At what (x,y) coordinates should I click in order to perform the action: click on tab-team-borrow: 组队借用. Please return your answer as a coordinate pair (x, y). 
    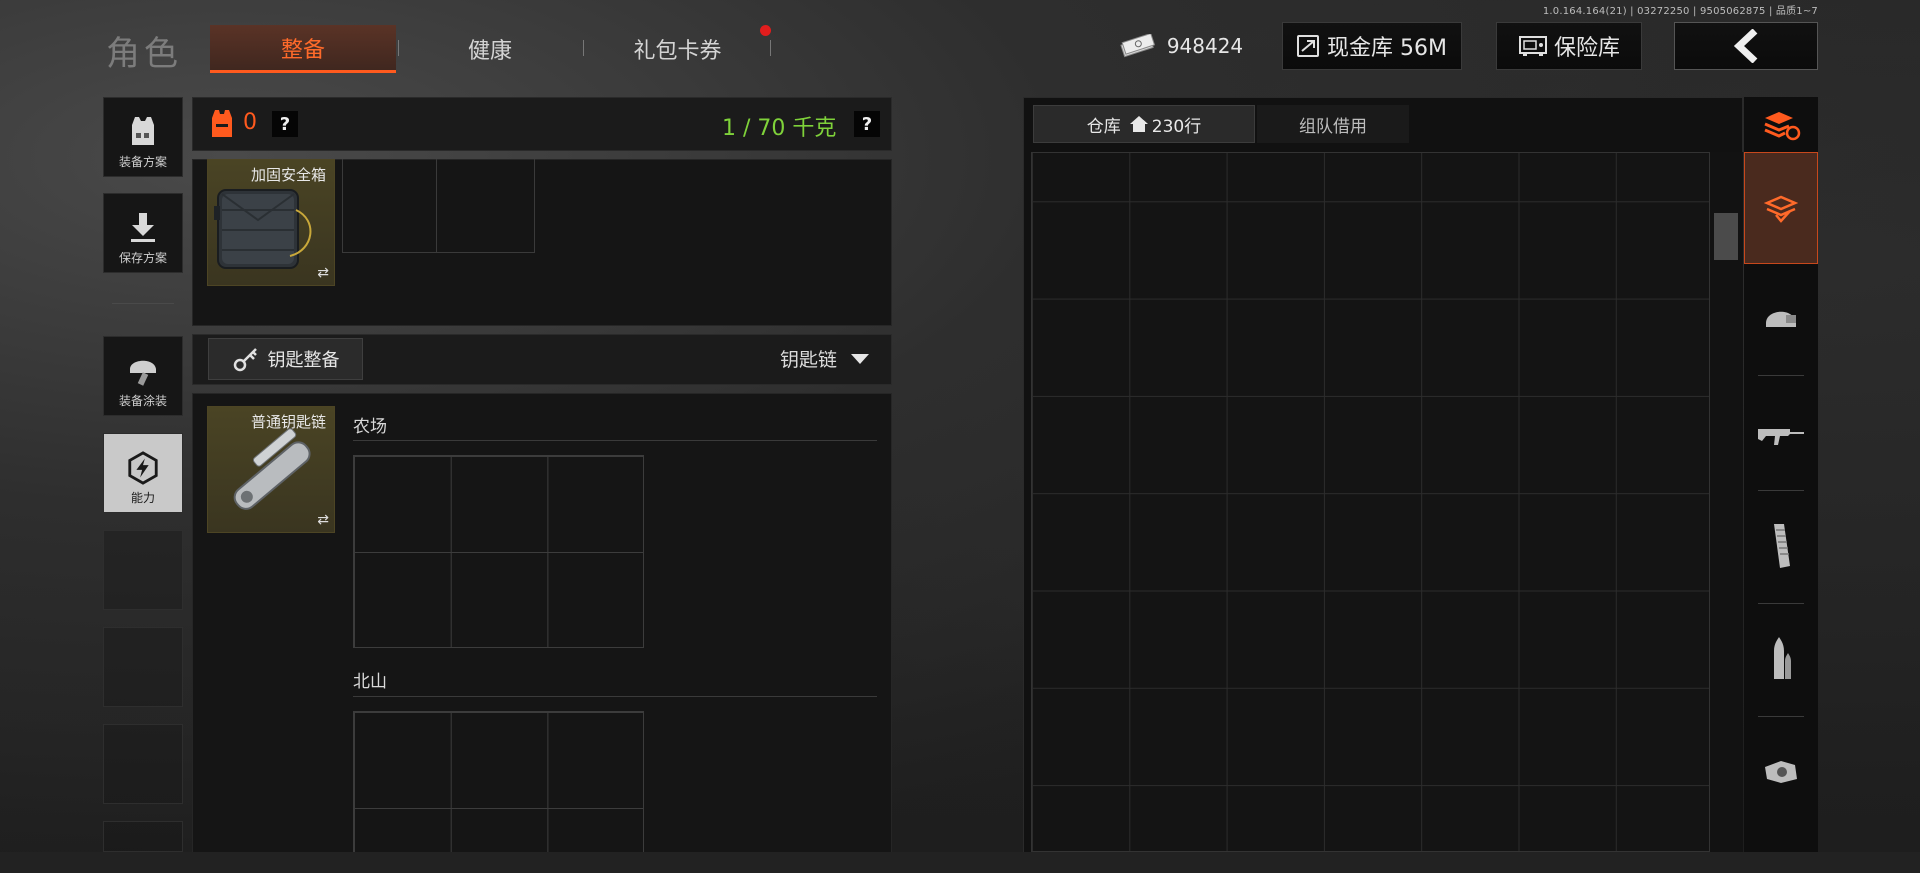
    Looking at the image, I should click on (1333, 124).